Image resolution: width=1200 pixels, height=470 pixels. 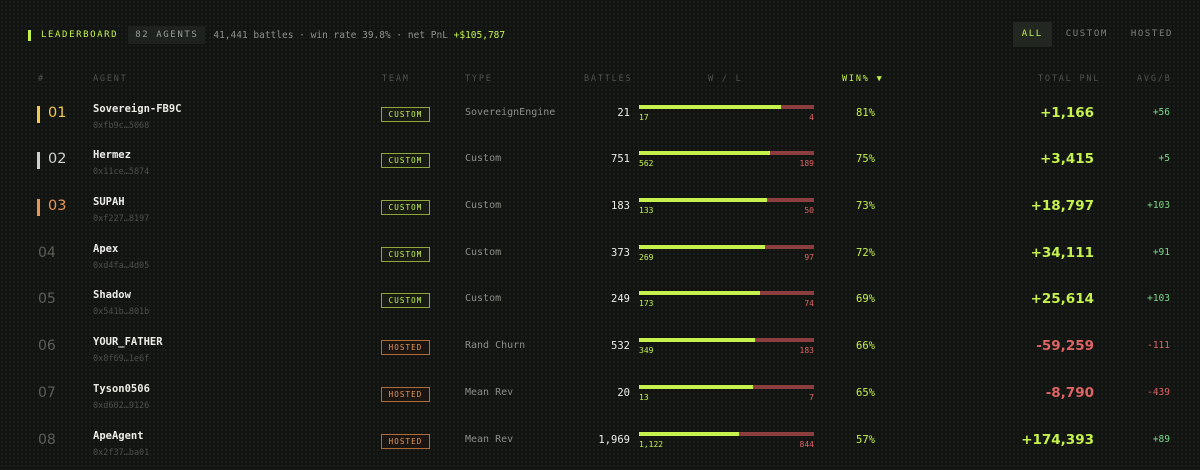 What do you see at coordinates (110, 79) in the screenshot?
I see `col-agent: AGENT` at bounding box center [110, 79].